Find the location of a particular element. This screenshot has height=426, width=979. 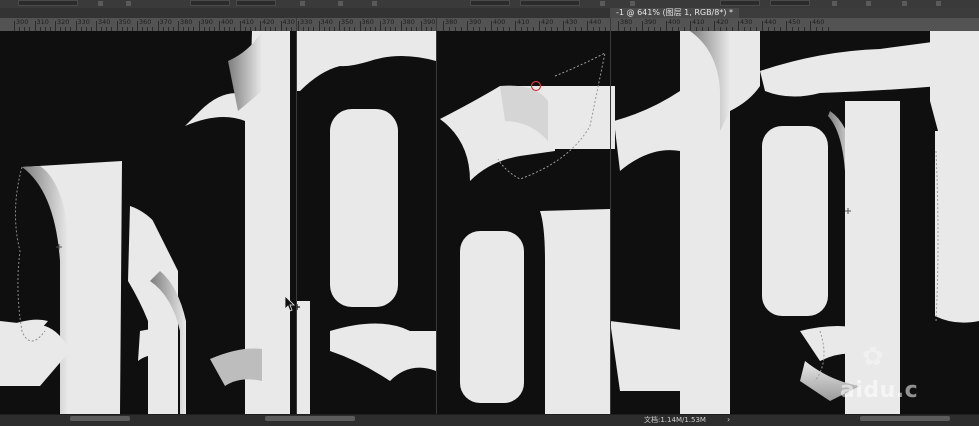

status-bar: 文档:1.14M/1.53M › is located at coordinates (489, 420).